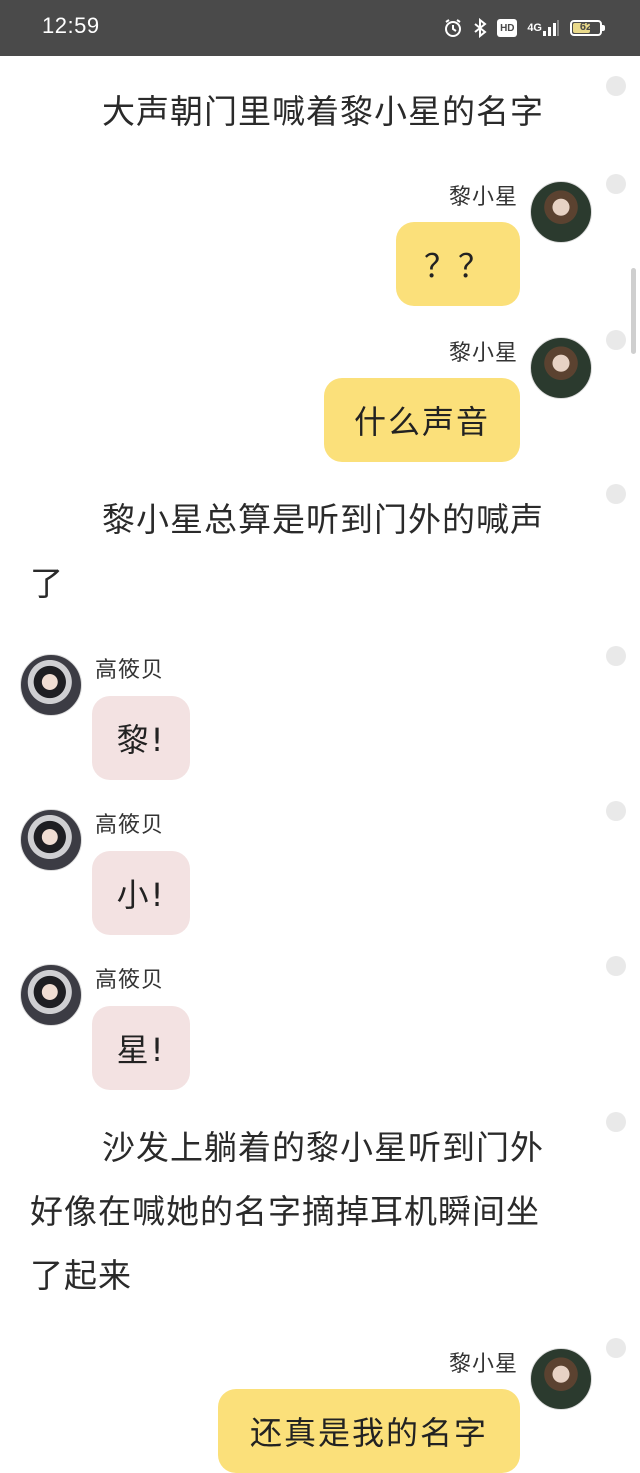 The image size is (640, 1473). I want to click on chat-bubble: 黎!, so click(141, 738).